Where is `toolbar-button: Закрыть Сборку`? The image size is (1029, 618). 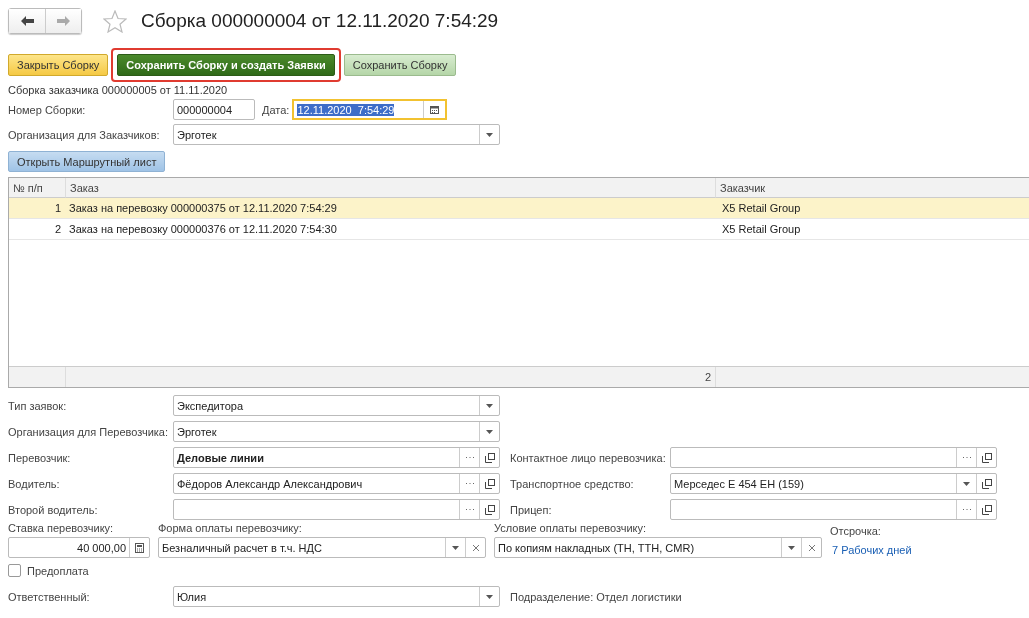
toolbar-button: Закрыть Сборку is located at coordinates (58, 65).